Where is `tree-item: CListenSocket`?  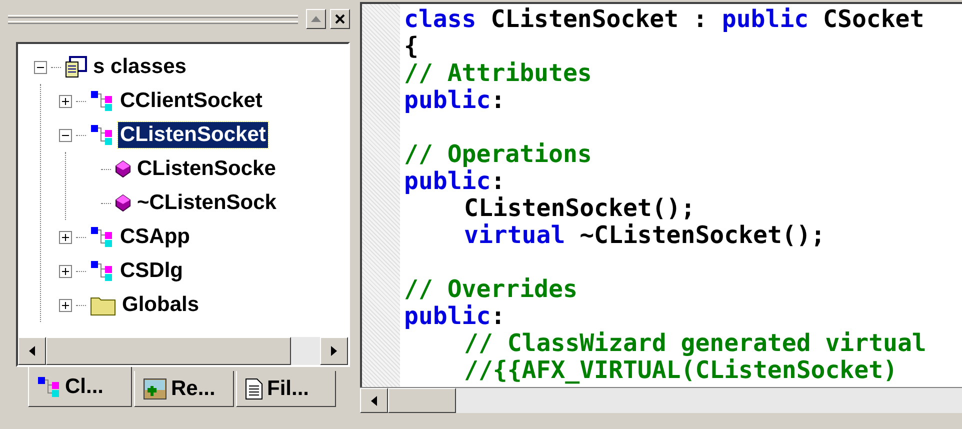
tree-item: CListenSocket is located at coordinates (193, 135).